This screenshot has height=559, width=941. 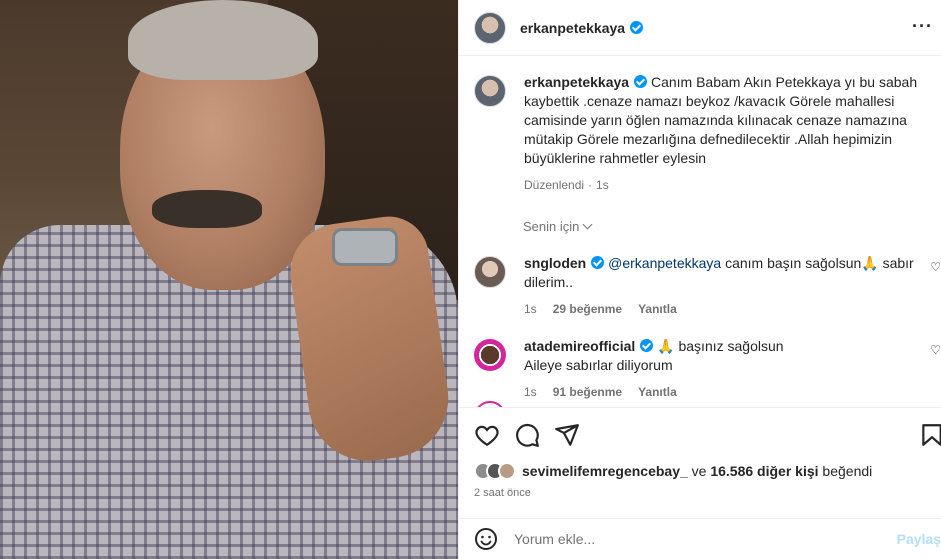 What do you see at coordinates (579, 346) in the screenshot?
I see `commenter-username: atademireofficial` at bounding box center [579, 346].